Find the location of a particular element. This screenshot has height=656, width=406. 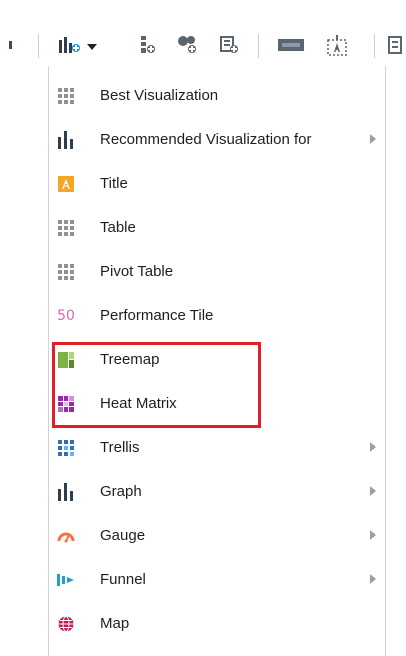

insert-text-box-icon is located at coordinates (337, 45).